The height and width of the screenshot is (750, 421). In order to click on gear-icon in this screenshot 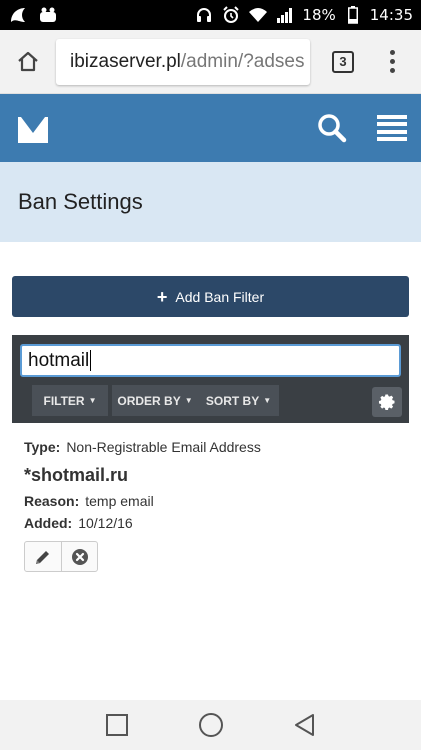, I will do `click(386, 402)`.